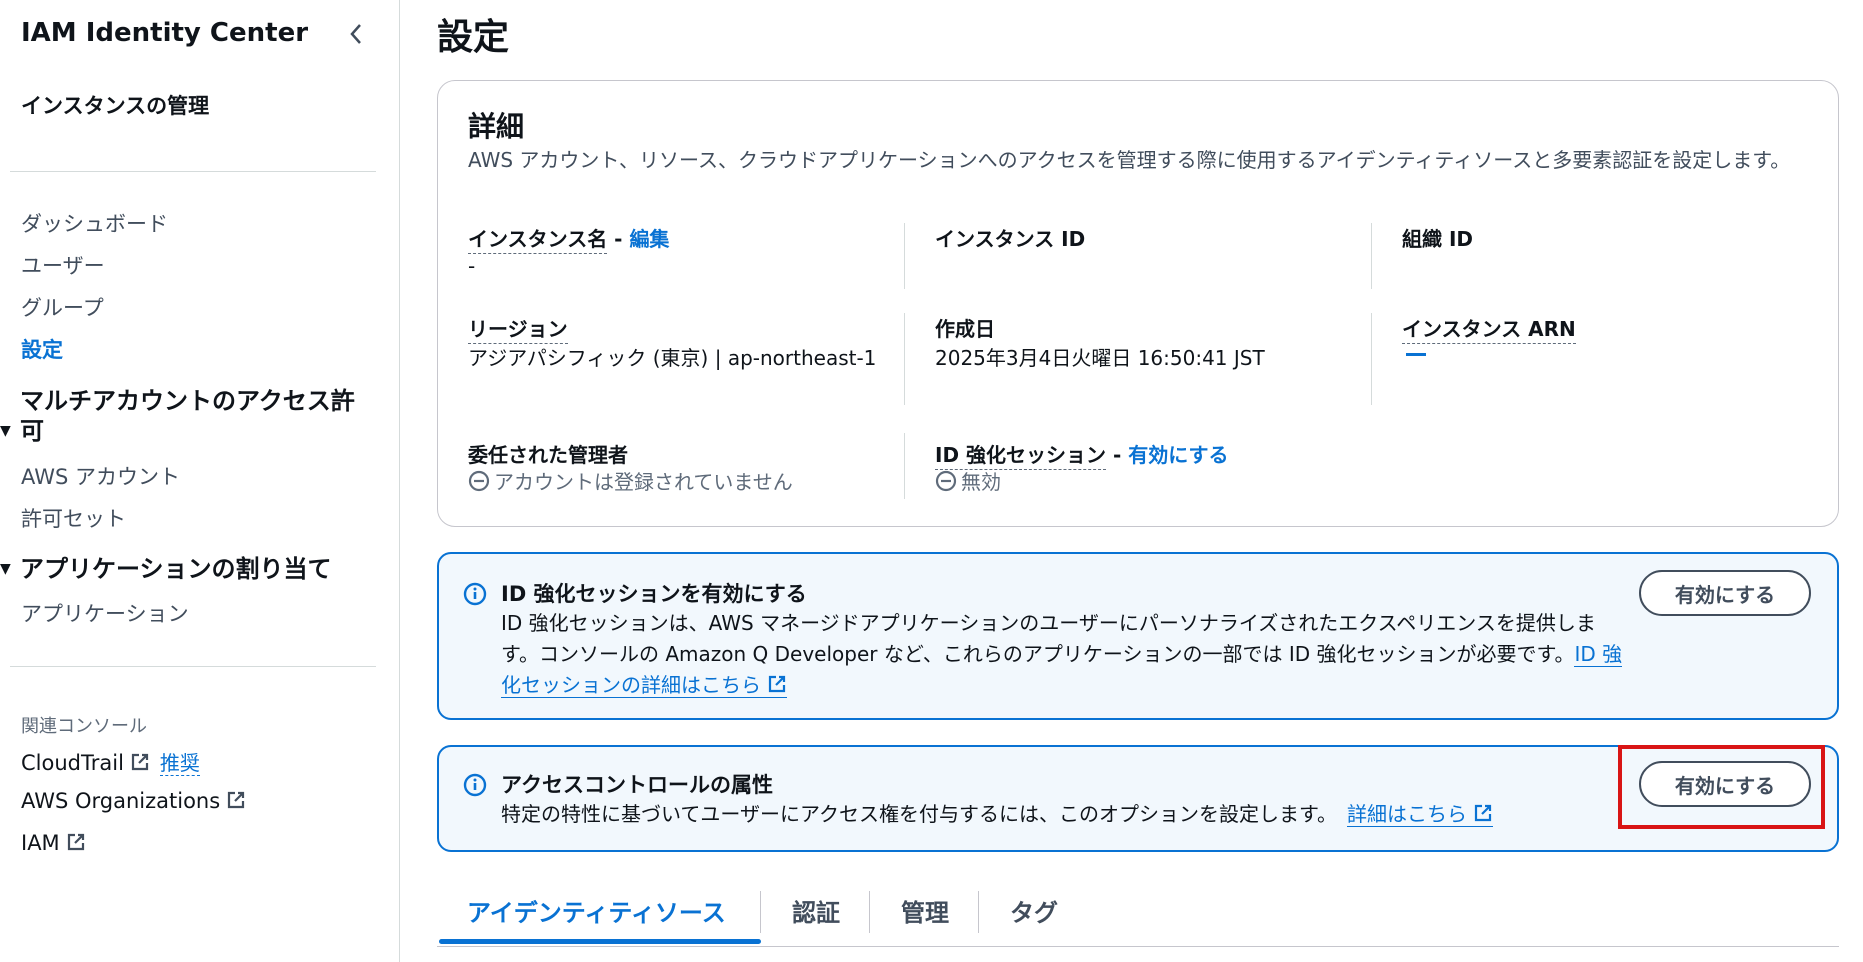  I want to click on alert-title: ID 強化セッションを有効にする, so click(654, 594).